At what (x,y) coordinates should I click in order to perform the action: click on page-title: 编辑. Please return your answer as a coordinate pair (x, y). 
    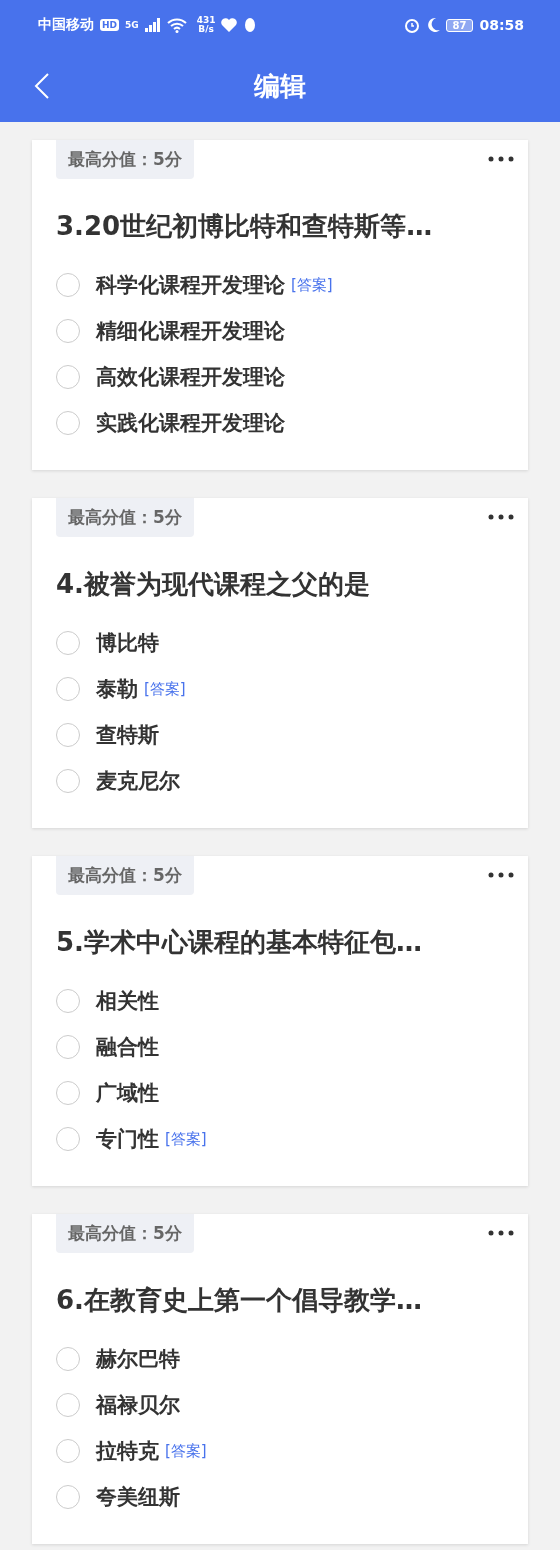
    Looking at the image, I should click on (280, 86).